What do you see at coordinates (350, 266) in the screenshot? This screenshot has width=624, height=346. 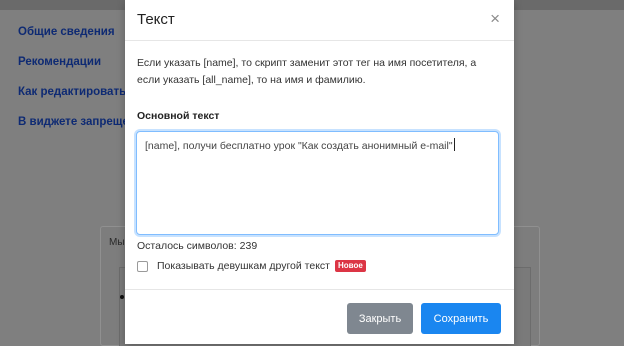 I see `new-badge: Новое` at bounding box center [350, 266].